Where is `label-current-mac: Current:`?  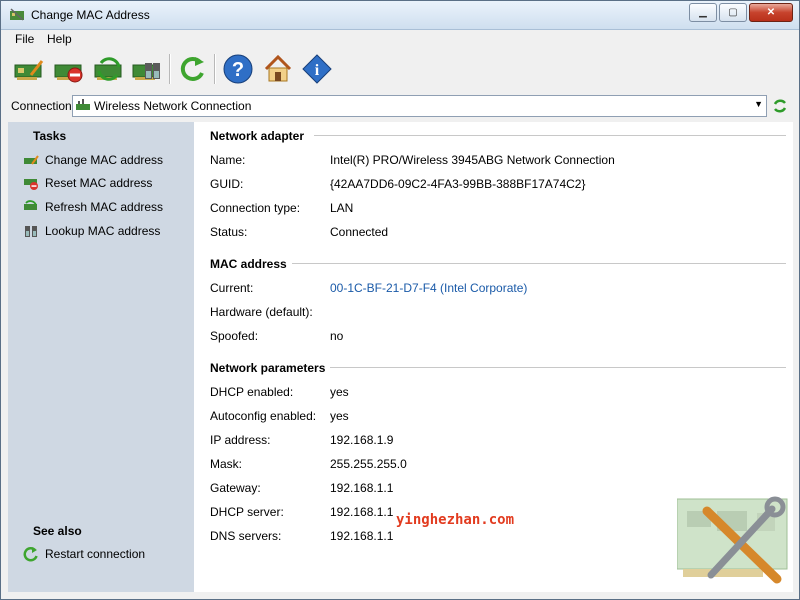
label-current-mac: Current: is located at coordinates (232, 288).